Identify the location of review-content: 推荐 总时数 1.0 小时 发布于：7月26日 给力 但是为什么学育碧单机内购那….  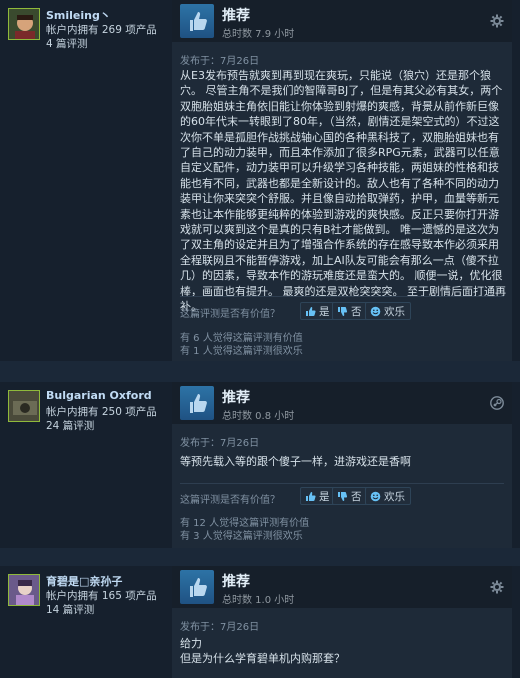
(342, 622).